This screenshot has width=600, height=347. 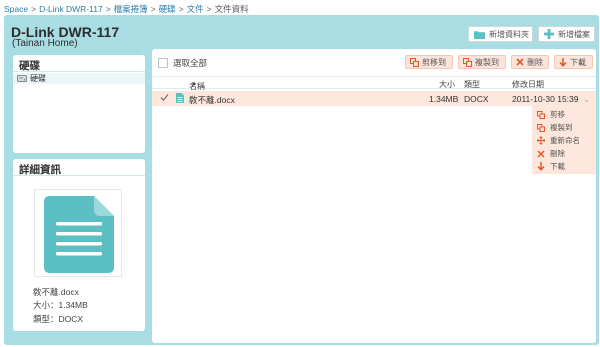 I want to click on folder-icon, so click(x=479, y=34).